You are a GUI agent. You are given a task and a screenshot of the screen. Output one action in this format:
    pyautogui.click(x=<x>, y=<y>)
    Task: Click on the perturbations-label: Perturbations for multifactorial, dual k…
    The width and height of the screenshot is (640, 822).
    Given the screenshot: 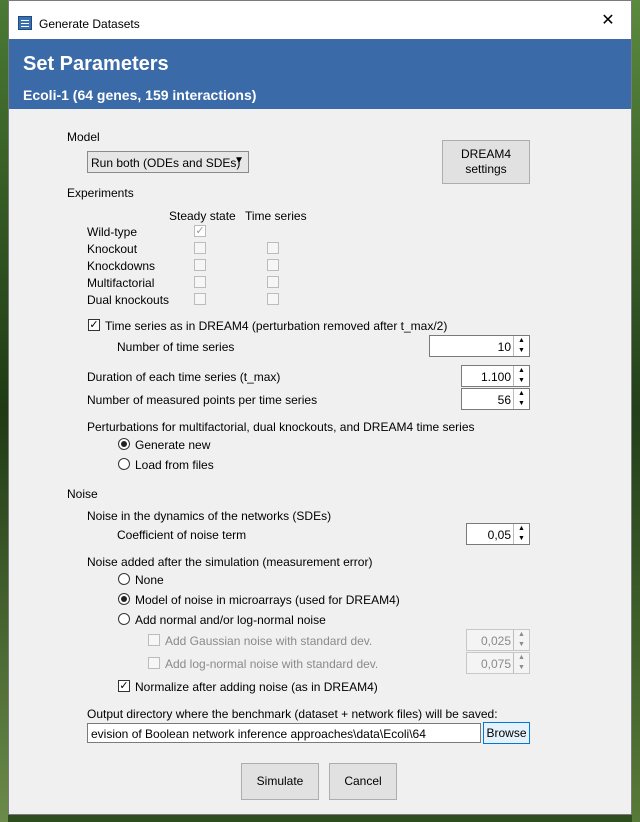 What is the action you would take?
    pyautogui.click(x=281, y=427)
    